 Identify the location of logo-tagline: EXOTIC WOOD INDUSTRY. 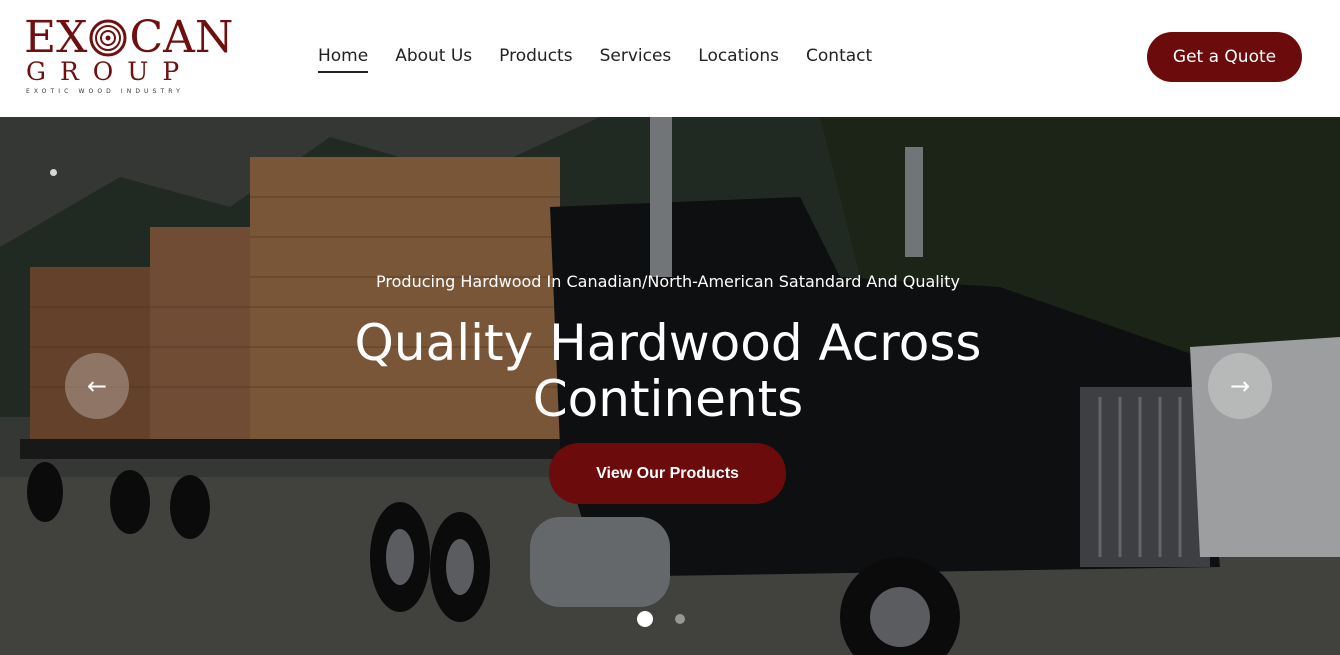
(105, 91).